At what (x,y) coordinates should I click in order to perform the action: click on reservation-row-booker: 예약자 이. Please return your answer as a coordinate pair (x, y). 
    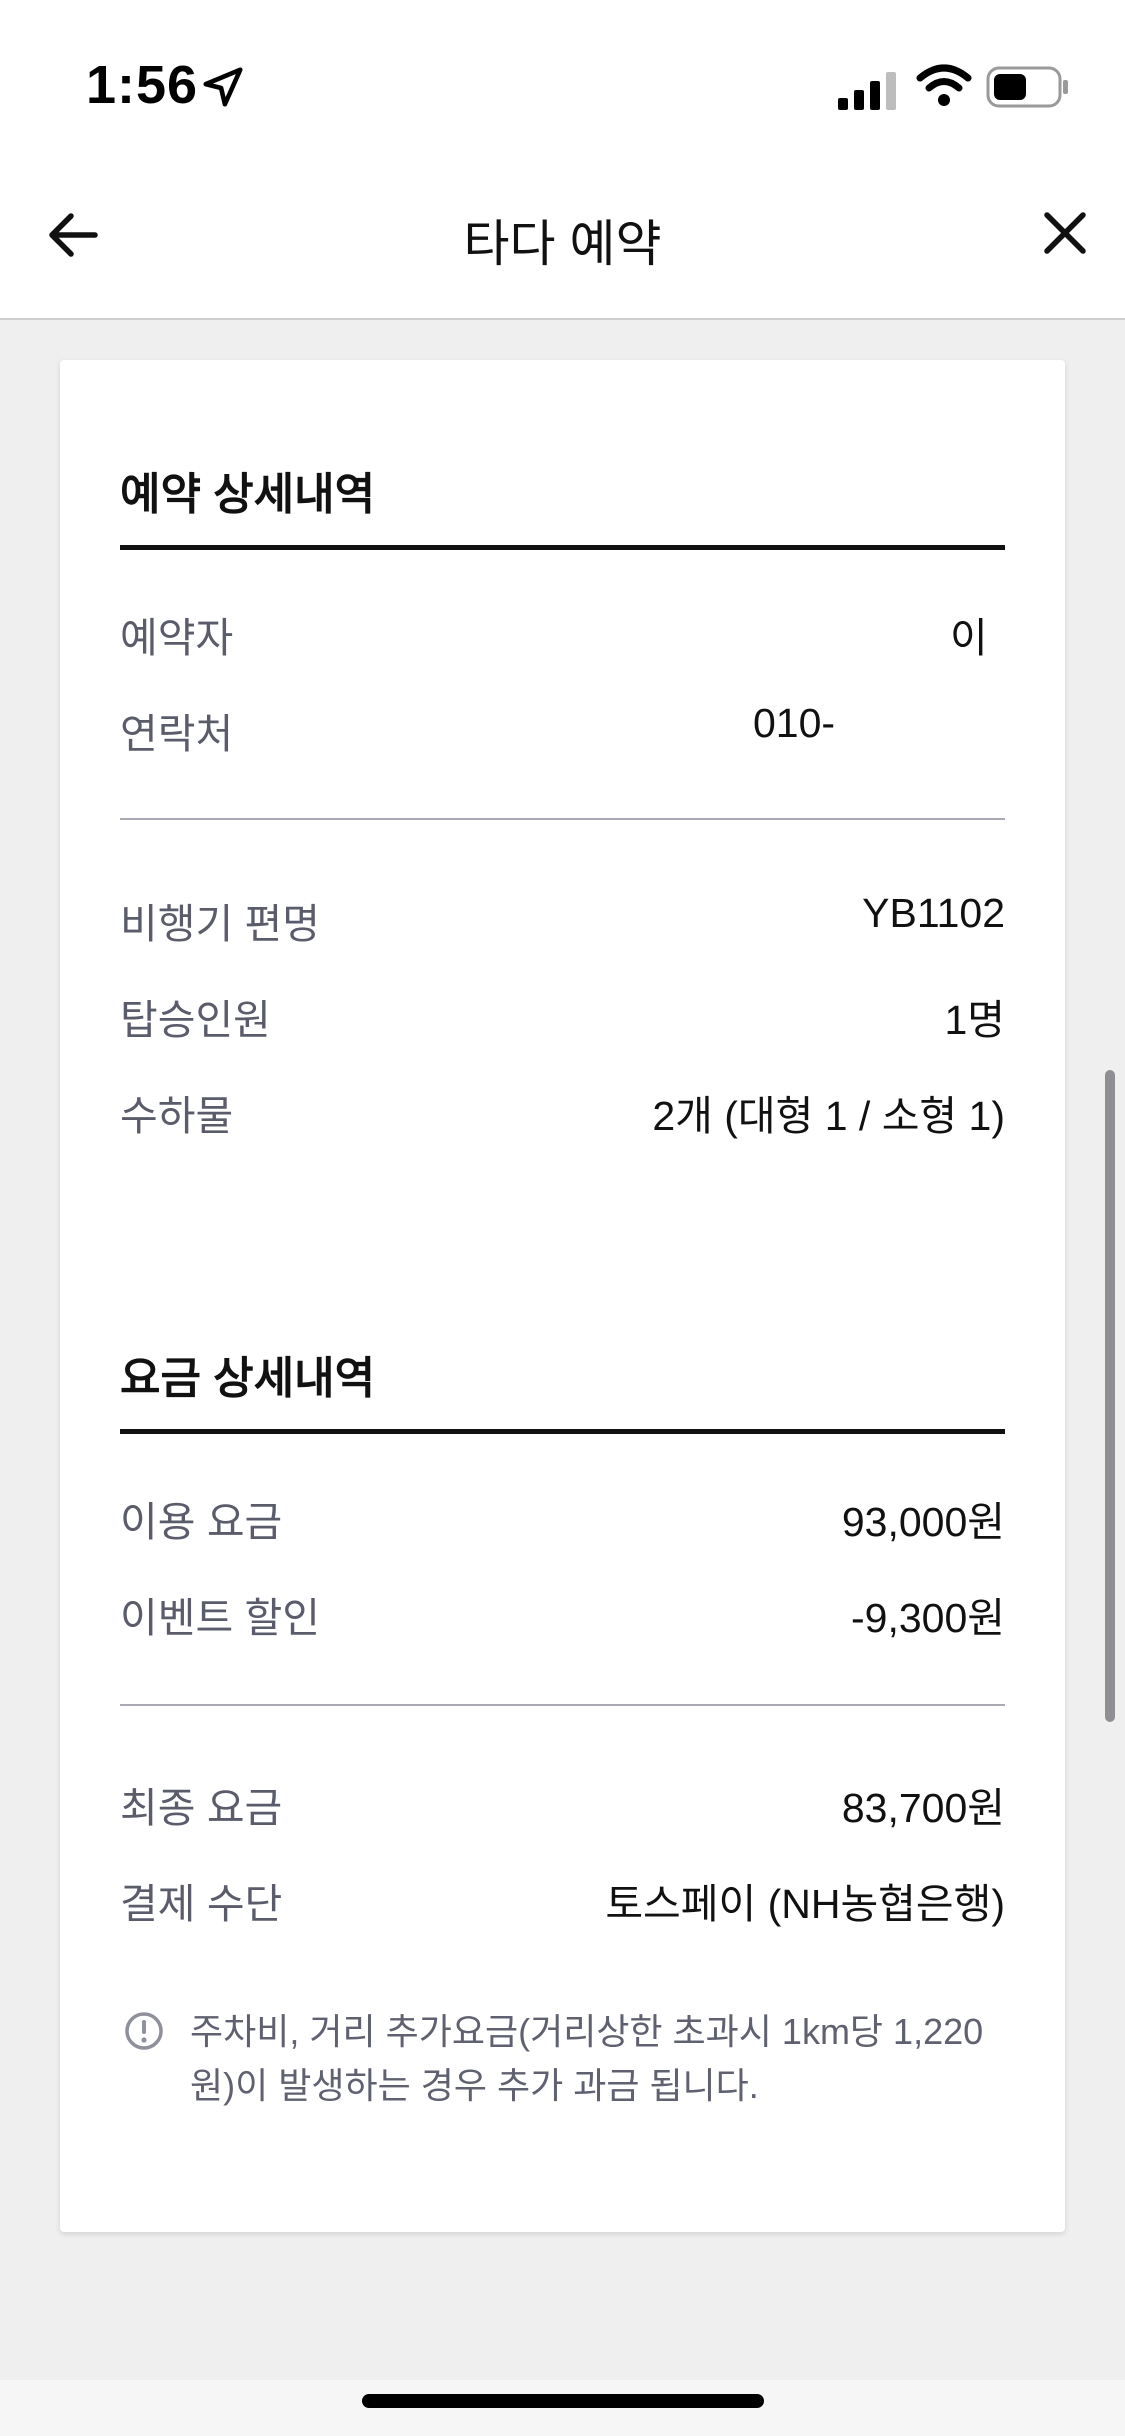
    Looking at the image, I should click on (562, 634).